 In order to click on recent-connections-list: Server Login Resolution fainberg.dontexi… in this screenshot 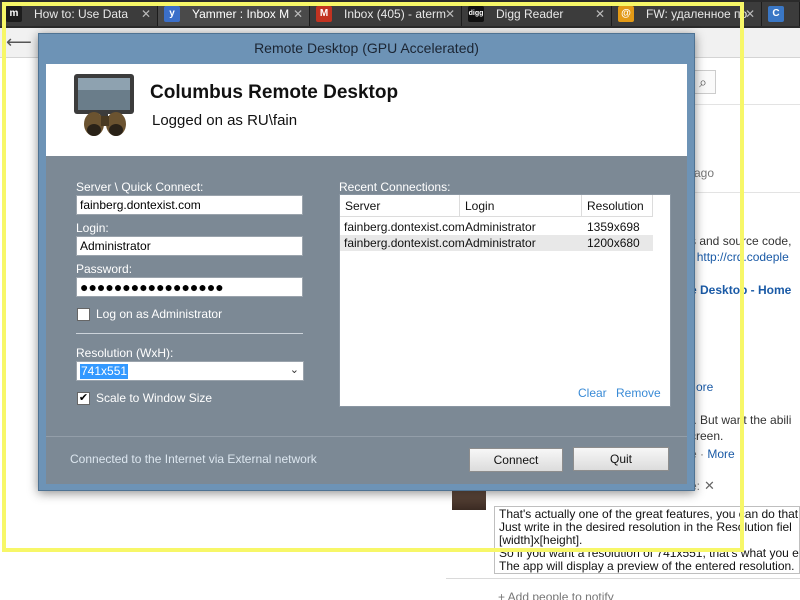, I will do `click(505, 300)`.